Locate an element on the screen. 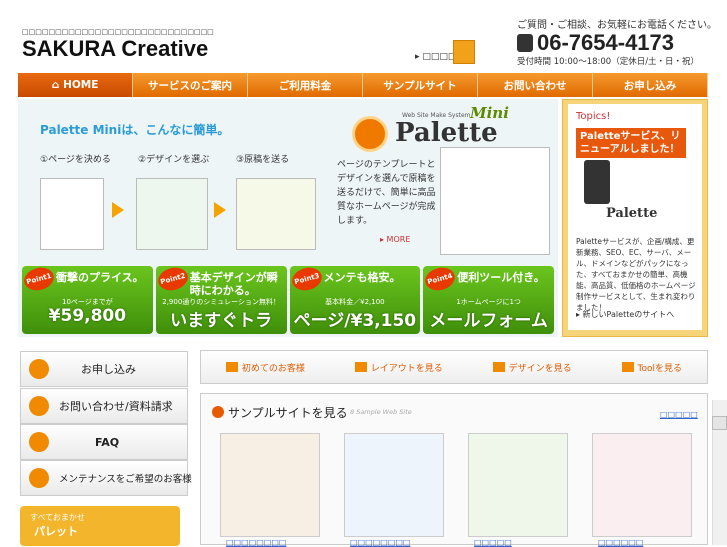 This screenshot has height=547, width=727. screenshot-image is located at coordinates (495, 201).